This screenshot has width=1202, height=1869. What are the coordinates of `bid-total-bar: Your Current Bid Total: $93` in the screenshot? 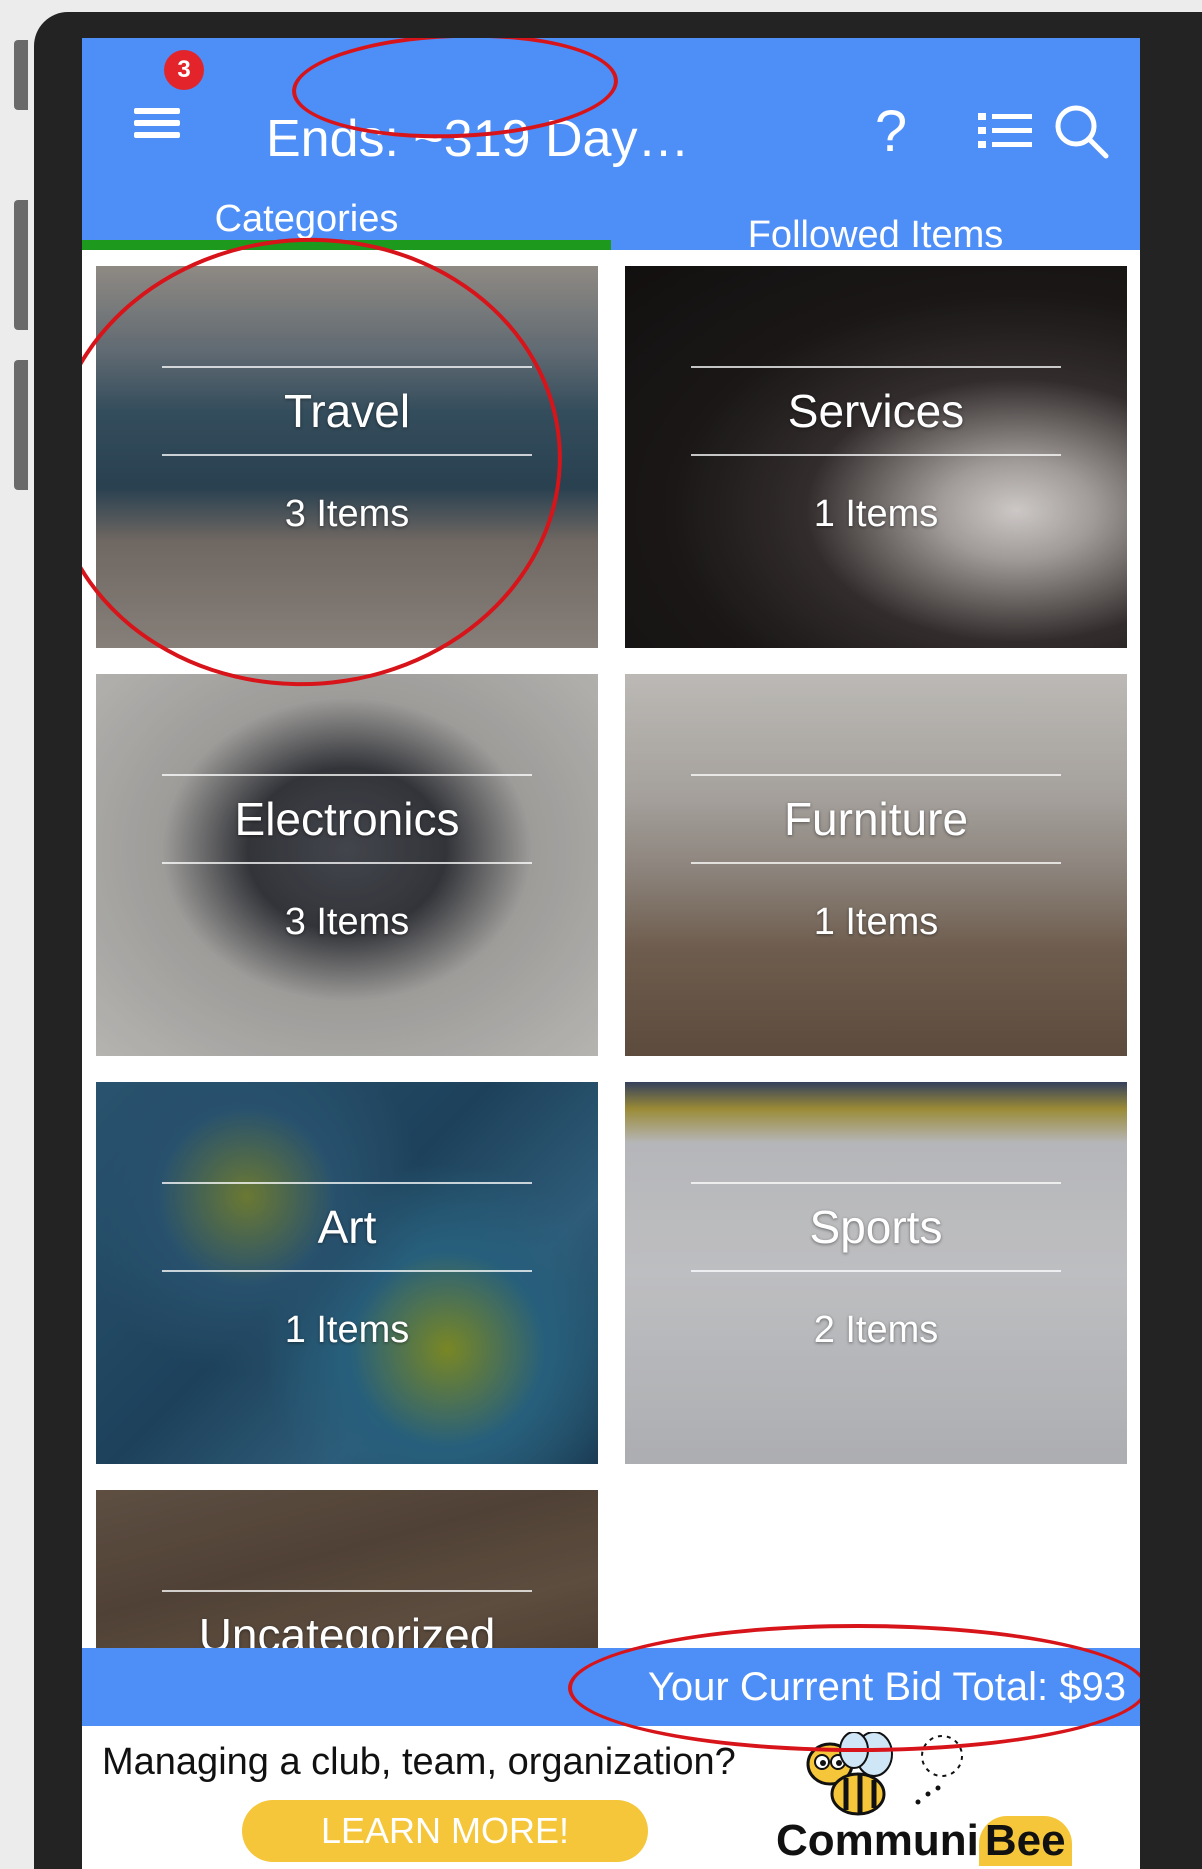 It's located at (611, 1687).